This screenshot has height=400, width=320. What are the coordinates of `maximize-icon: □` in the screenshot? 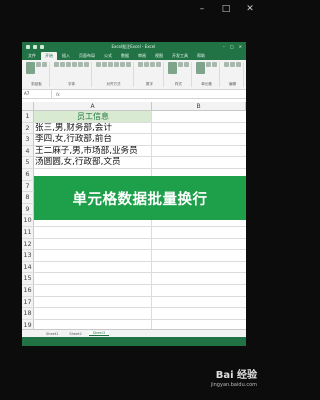 It's located at (226, 9).